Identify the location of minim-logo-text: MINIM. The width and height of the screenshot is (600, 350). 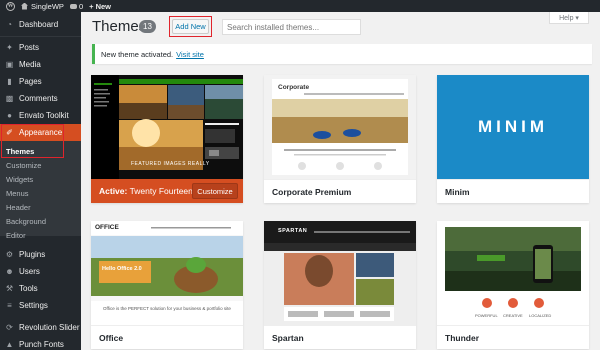
(513, 126).